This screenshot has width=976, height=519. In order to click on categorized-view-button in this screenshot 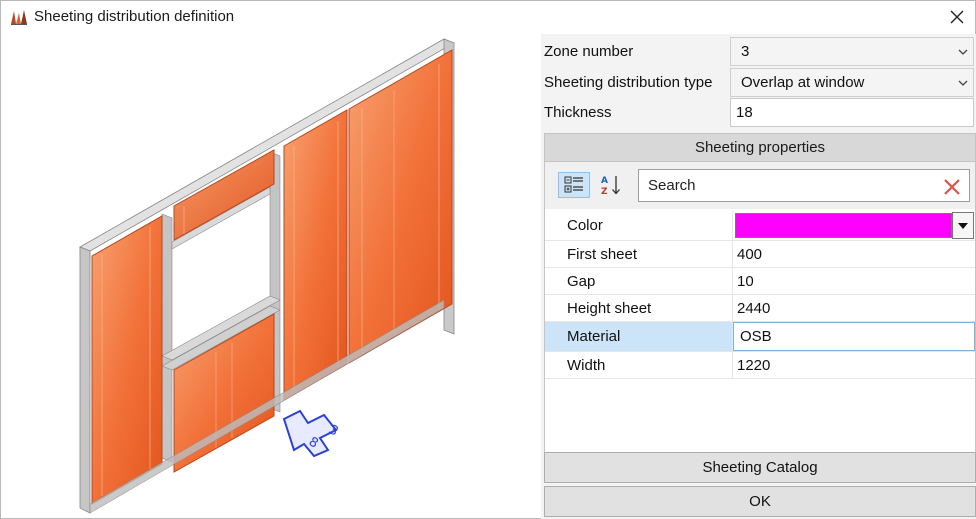, I will do `click(574, 185)`.